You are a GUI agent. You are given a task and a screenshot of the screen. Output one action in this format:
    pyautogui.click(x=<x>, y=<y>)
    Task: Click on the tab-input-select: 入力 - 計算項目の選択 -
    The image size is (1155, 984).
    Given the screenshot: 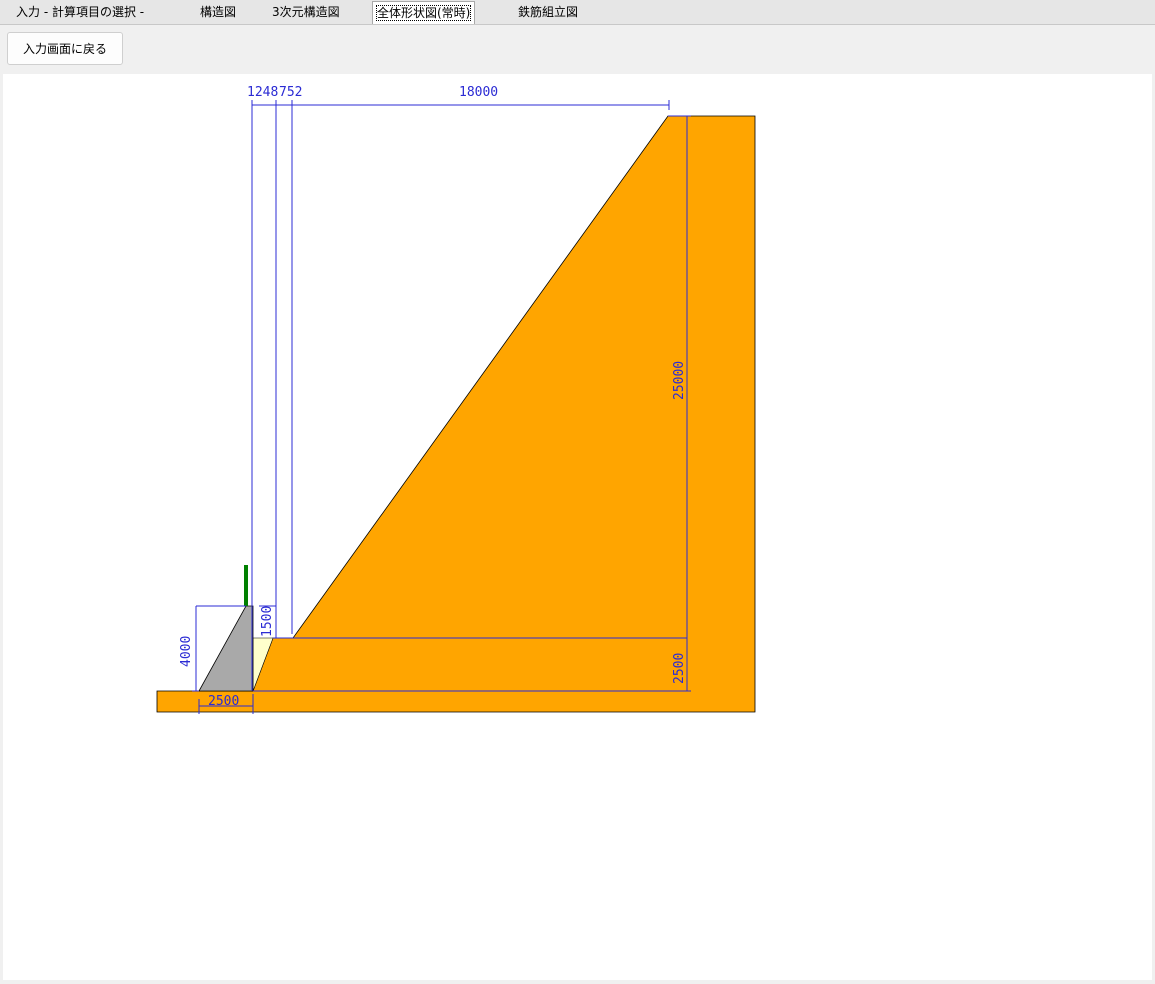 What is the action you would take?
    pyautogui.click(x=80, y=12)
    